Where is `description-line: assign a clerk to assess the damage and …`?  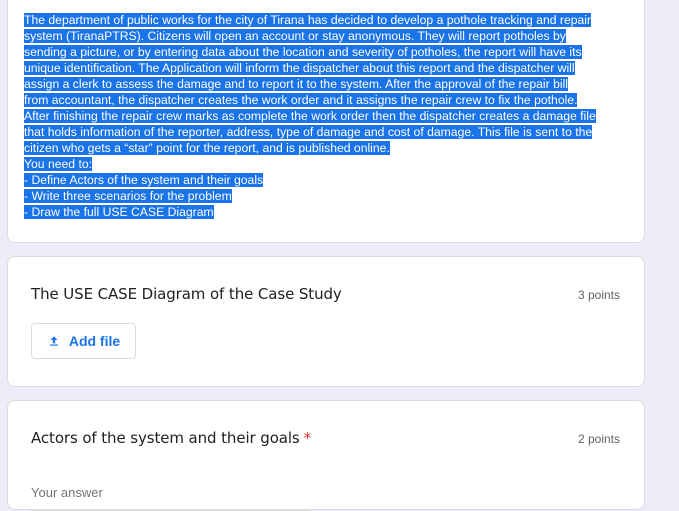 description-line: assign a clerk to assess the damage and … is located at coordinates (296, 84).